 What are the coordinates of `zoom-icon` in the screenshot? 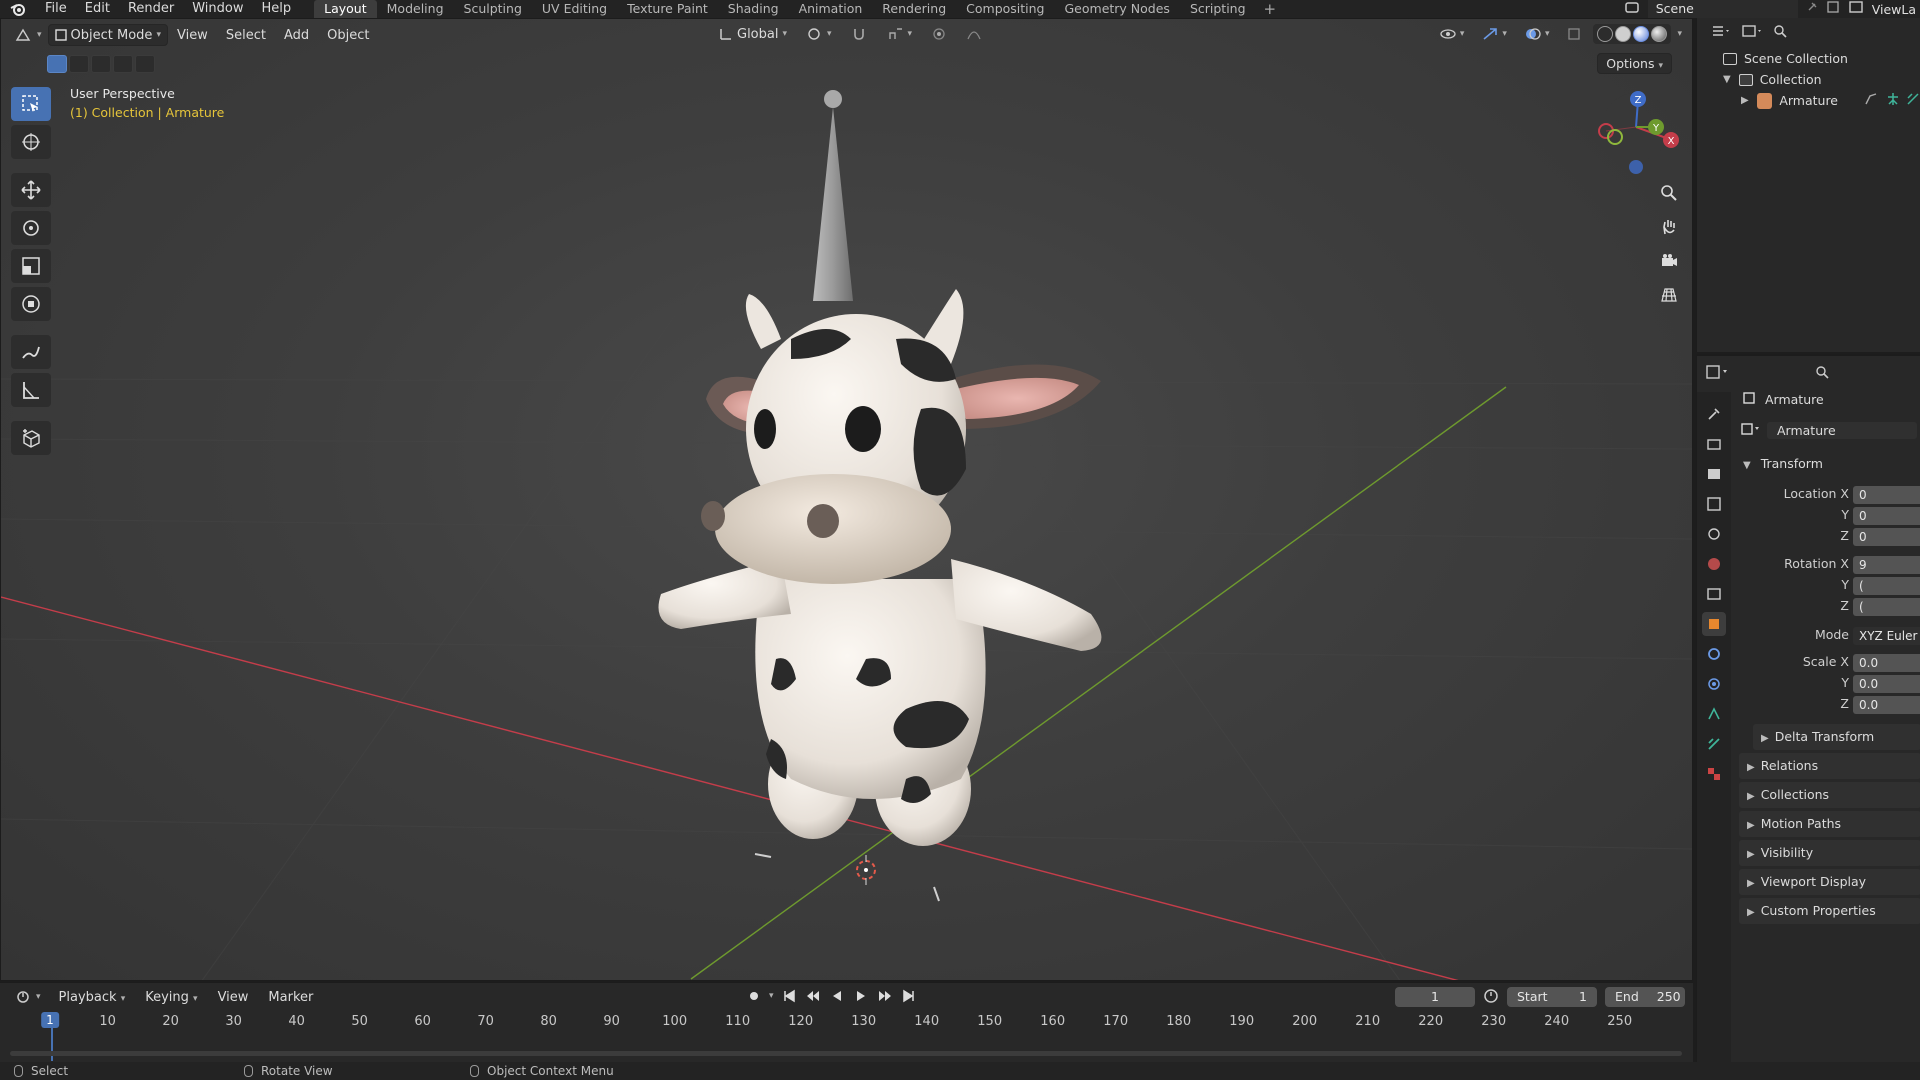 It's located at (1669, 193).